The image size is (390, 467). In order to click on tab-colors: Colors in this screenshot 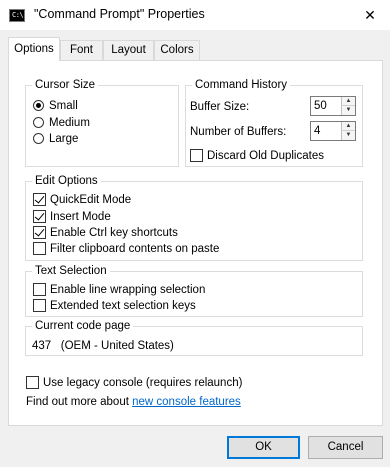, I will do `click(177, 50)`.